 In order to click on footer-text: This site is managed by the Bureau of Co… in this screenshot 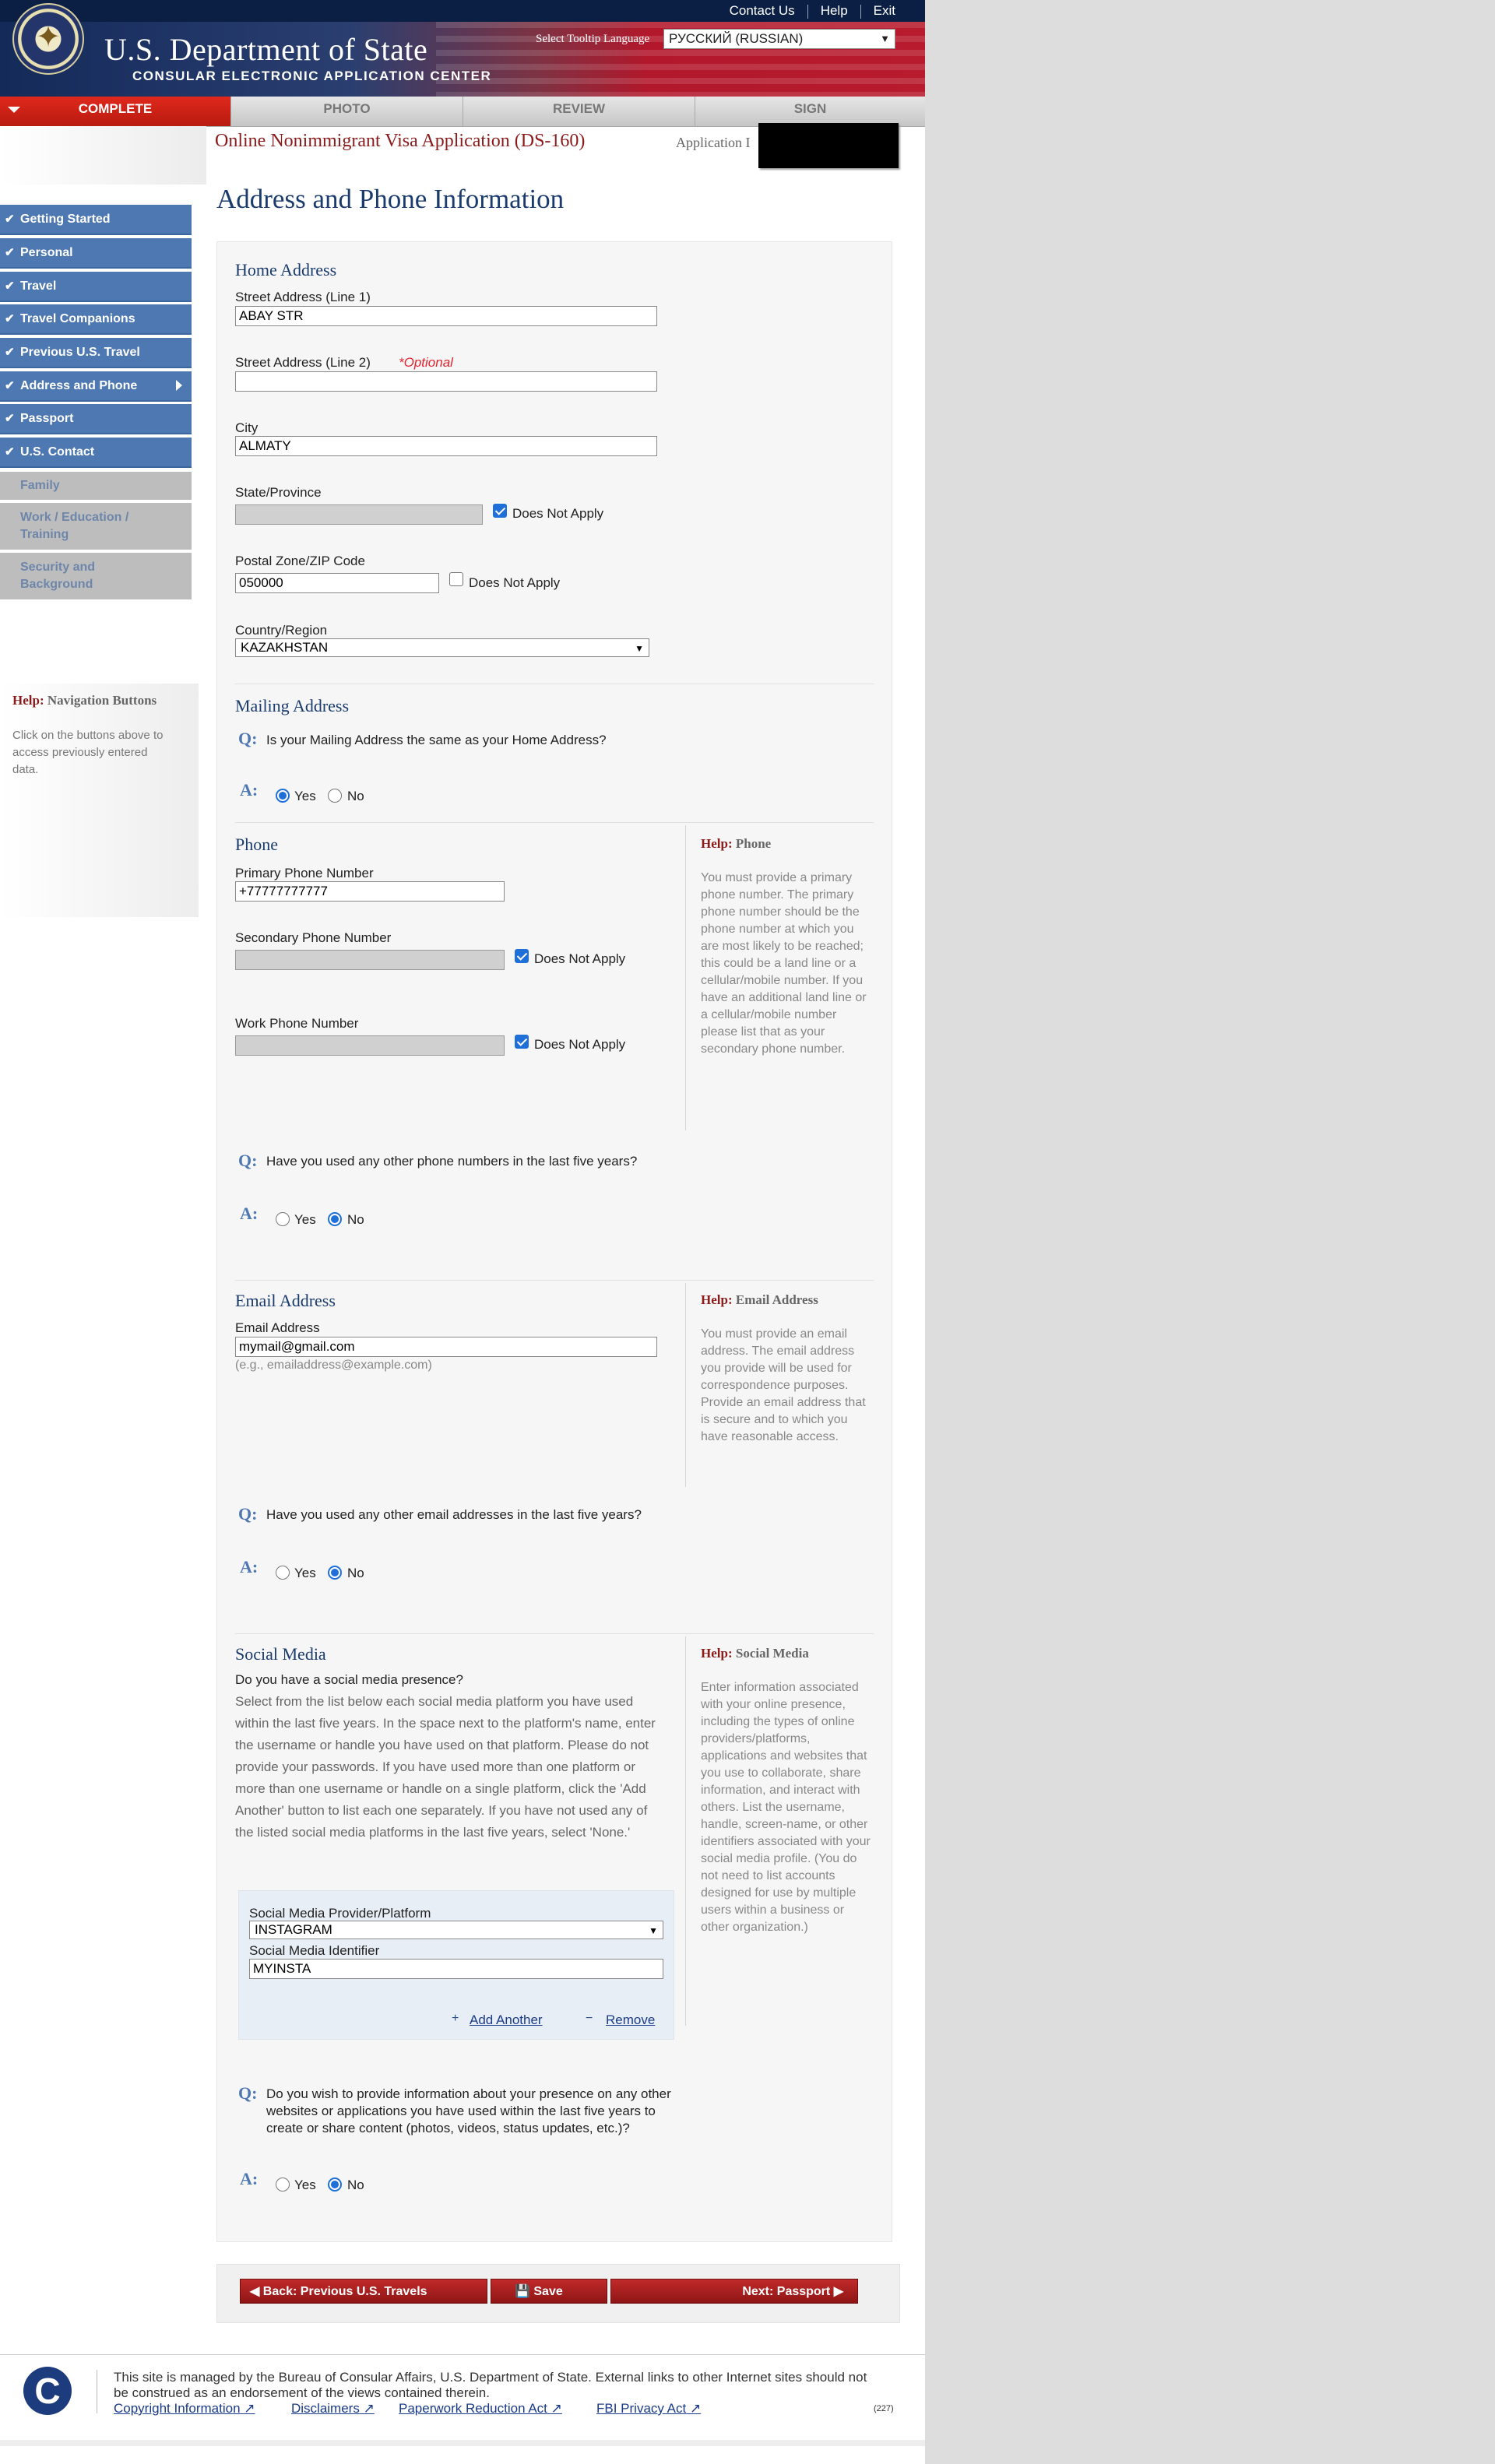, I will do `click(491, 2385)`.